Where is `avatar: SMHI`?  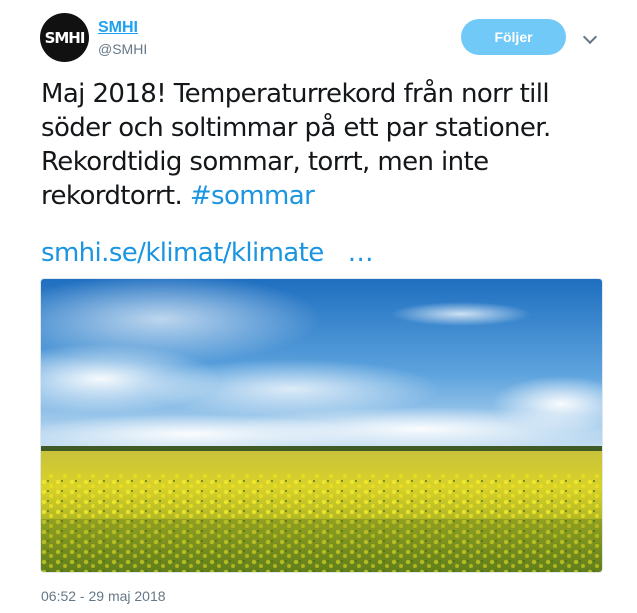 avatar: SMHI is located at coordinates (64, 37).